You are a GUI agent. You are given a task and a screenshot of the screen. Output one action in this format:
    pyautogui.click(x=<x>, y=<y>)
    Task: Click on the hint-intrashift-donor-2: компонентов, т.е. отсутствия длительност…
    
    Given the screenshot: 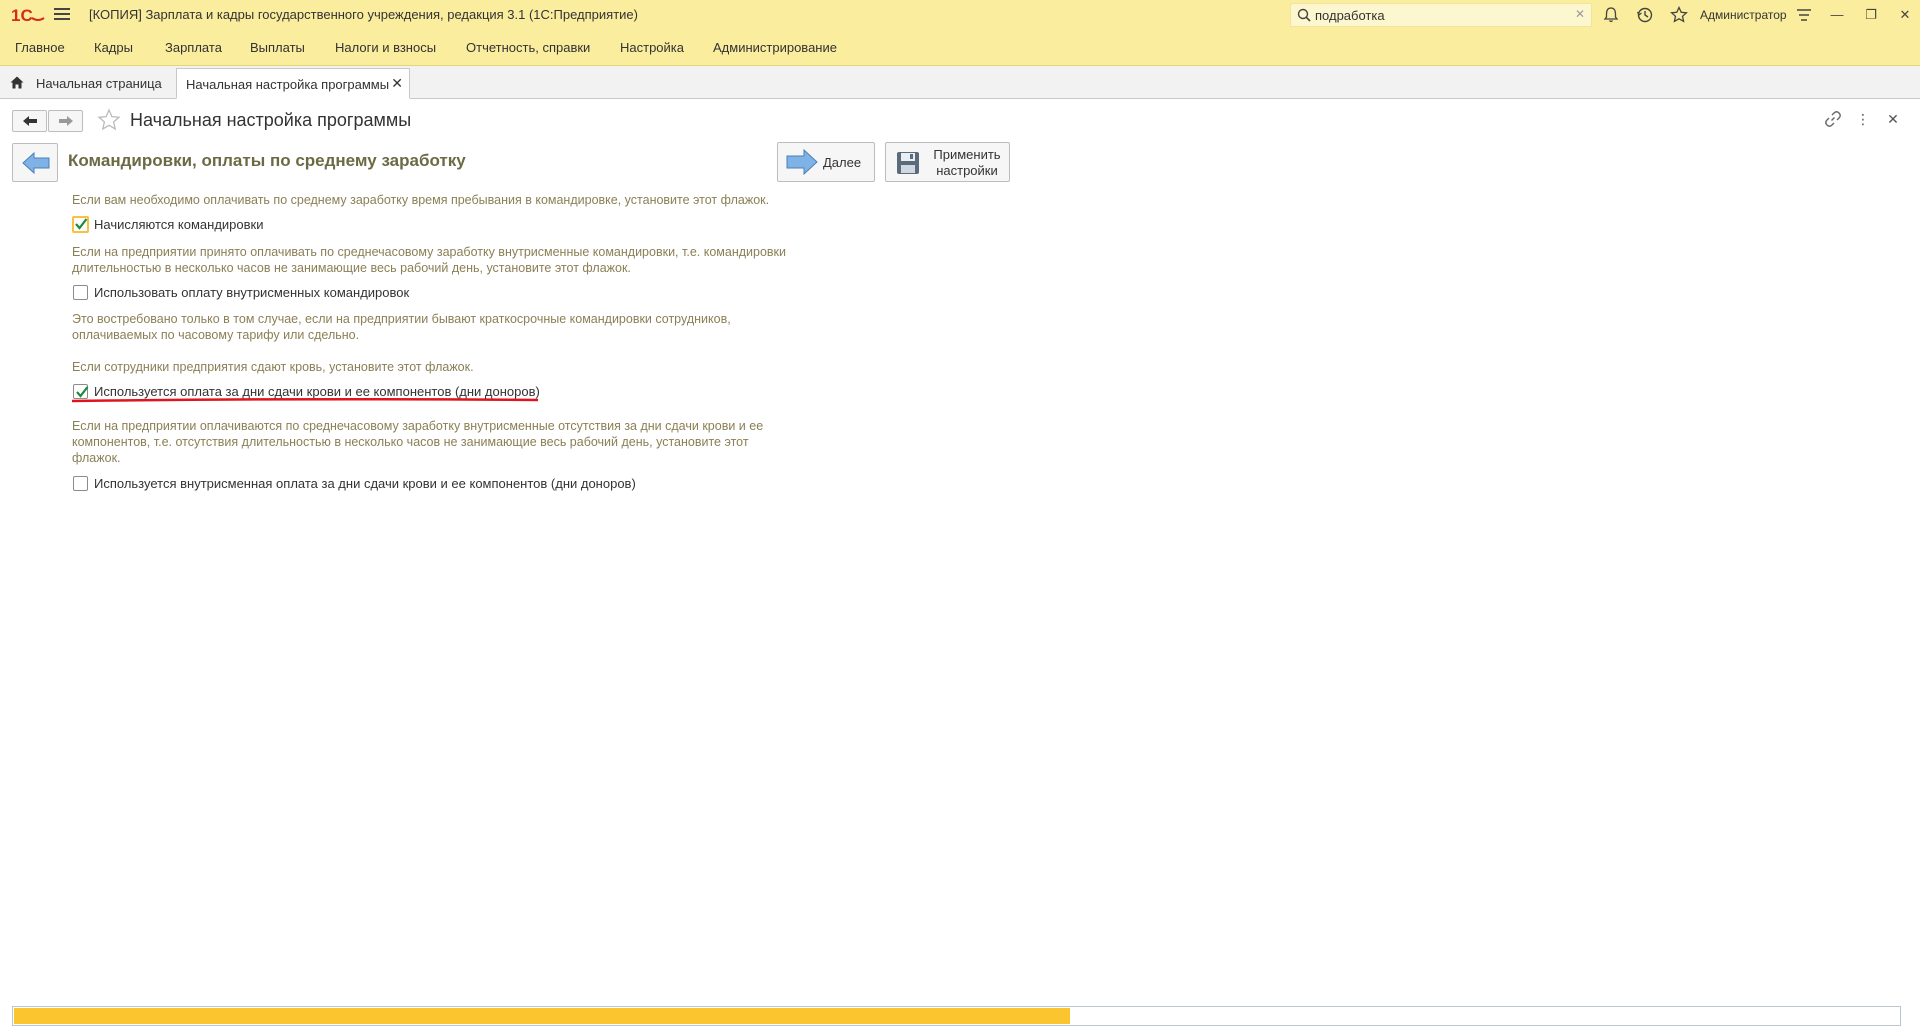 What is the action you would take?
    pyautogui.click(x=410, y=442)
    